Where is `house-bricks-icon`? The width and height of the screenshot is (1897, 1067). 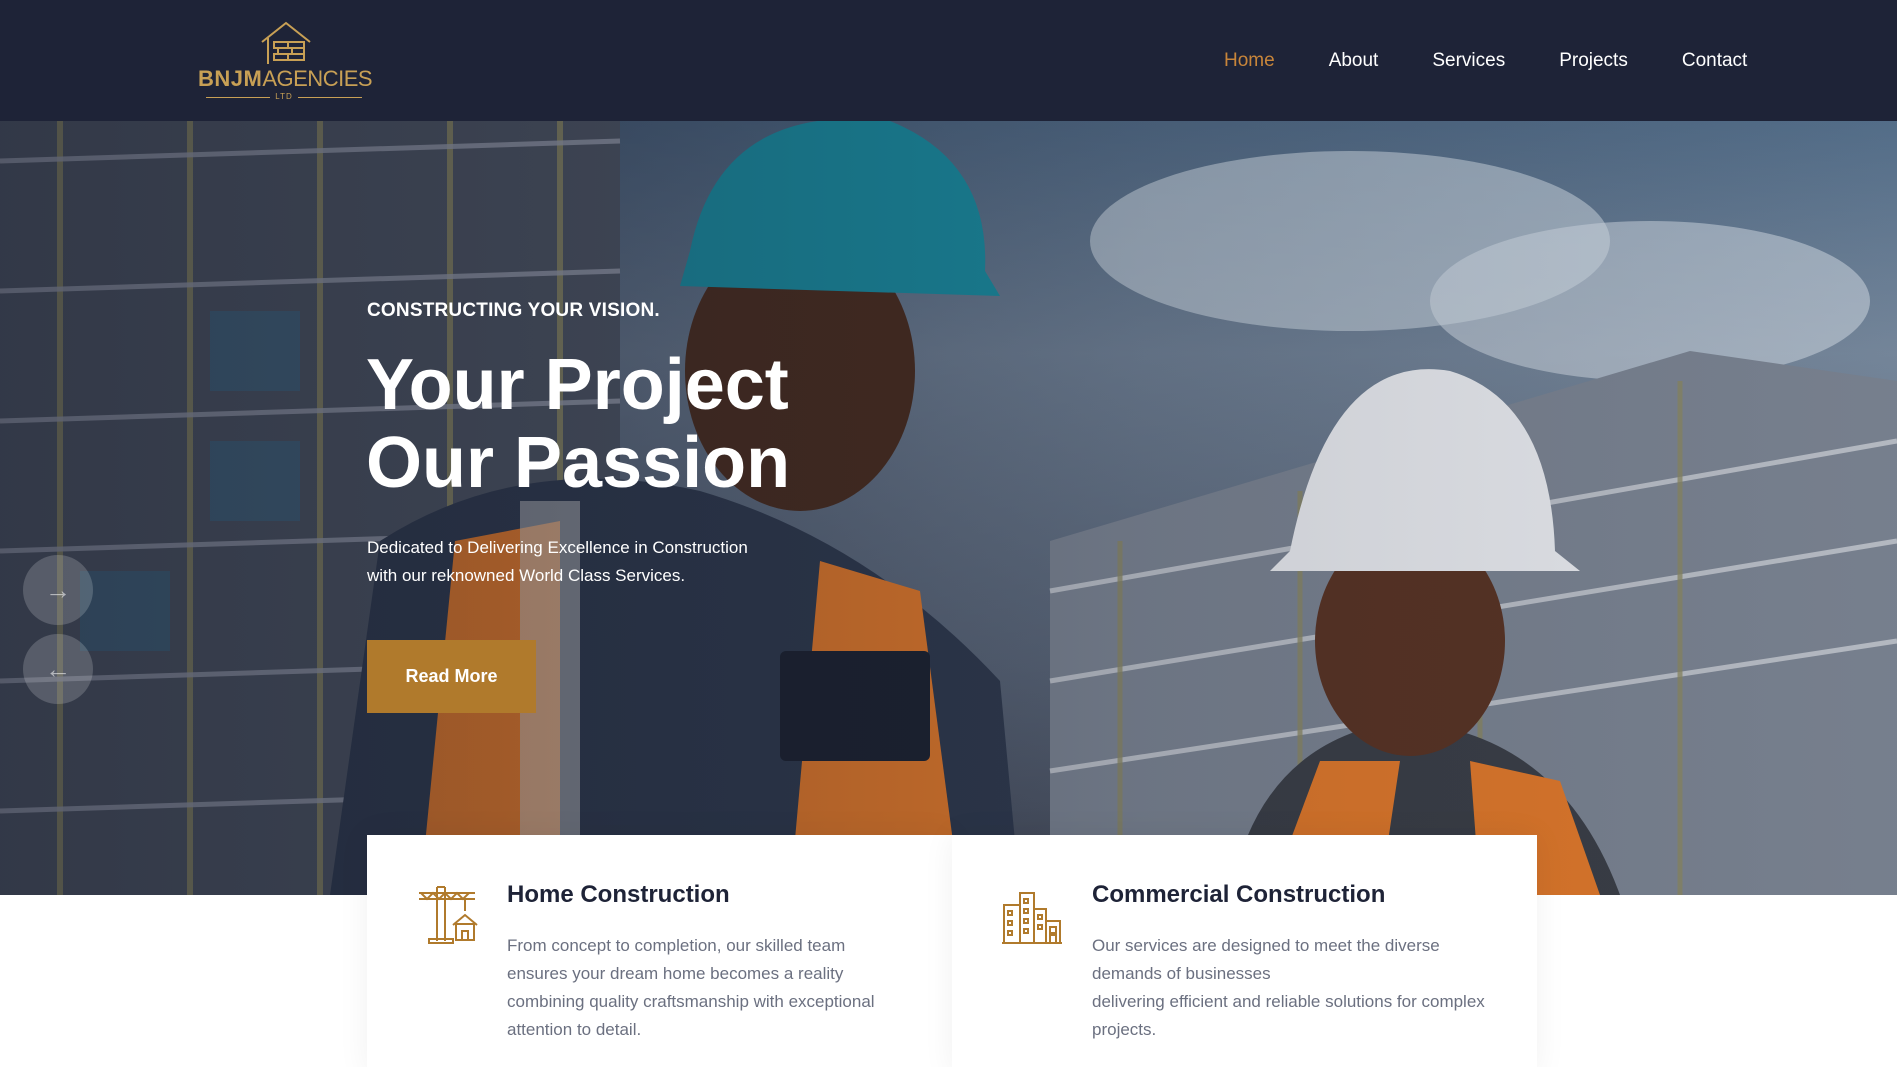
house-bricks-icon is located at coordinates (286, 42).